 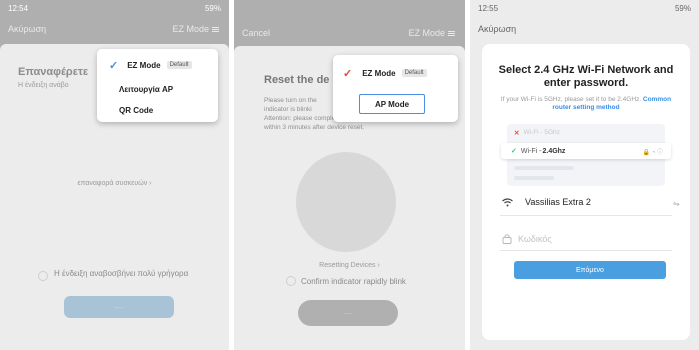 What do you see at coordinates (584, 9) in the screenshot?
I see `status-bar: 12:55 59%` at bounding box center [584, 9].